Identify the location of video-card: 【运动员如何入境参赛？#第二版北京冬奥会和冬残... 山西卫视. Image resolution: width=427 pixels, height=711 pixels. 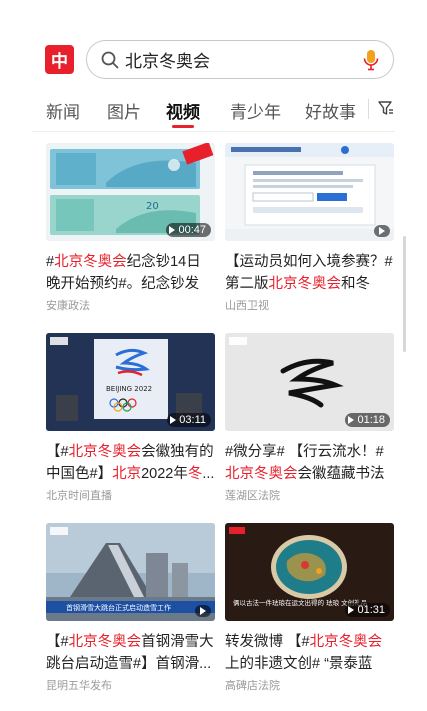
(309, 228).